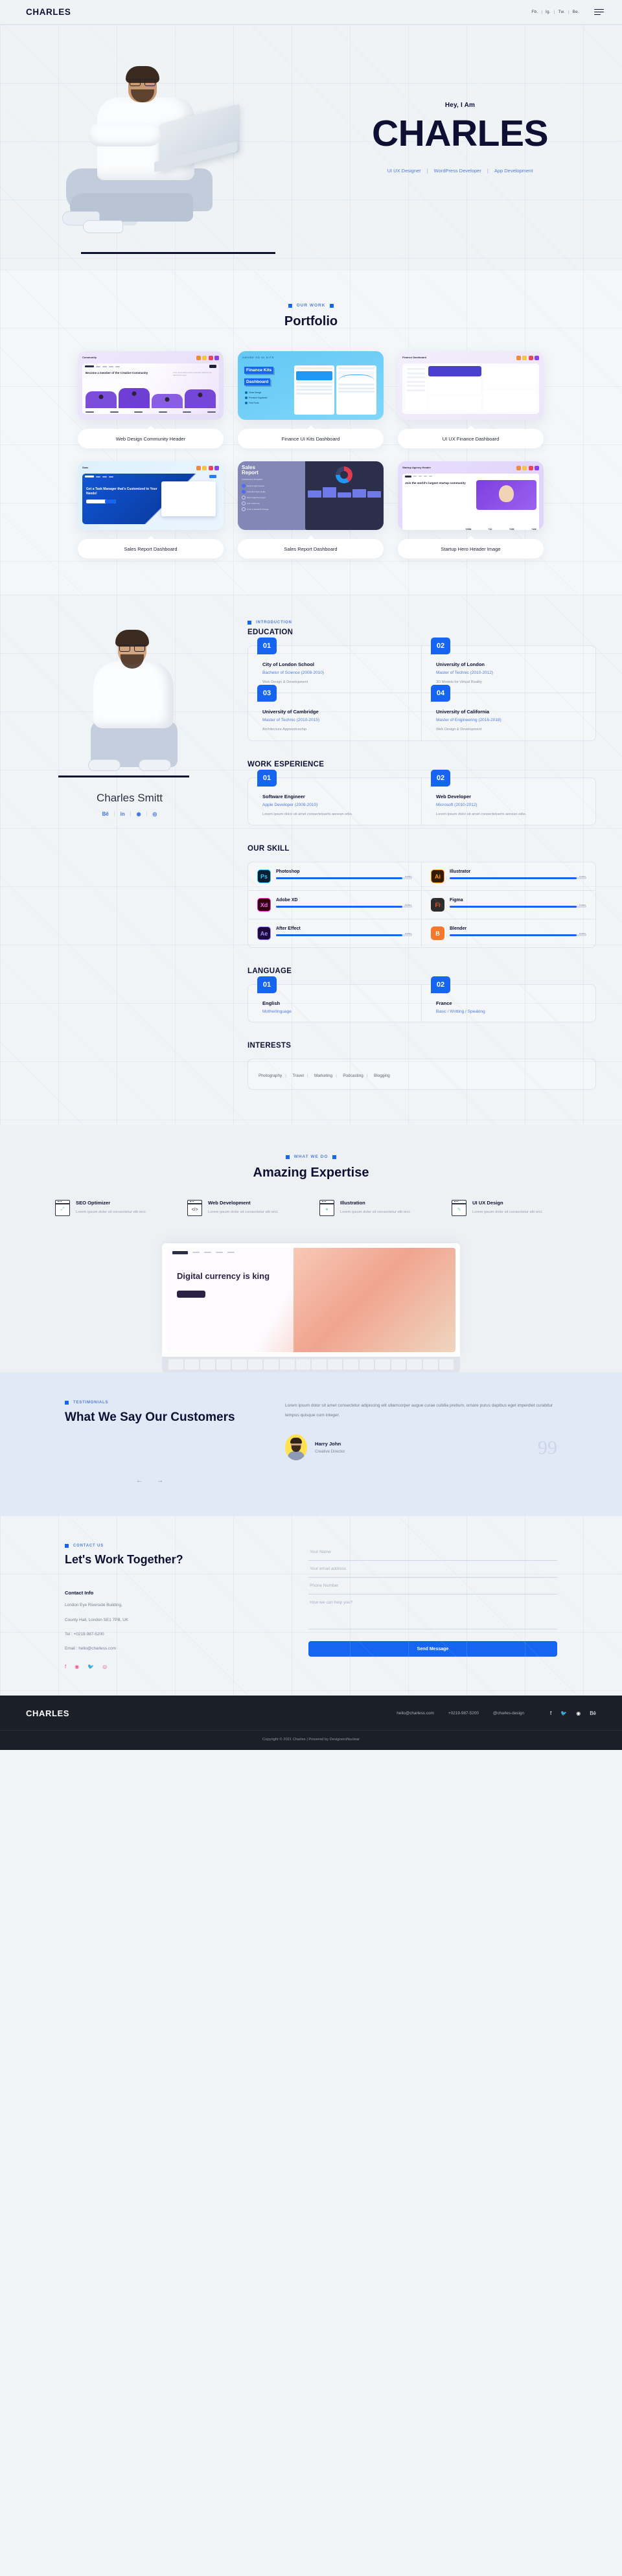 The height and width of the screenshot is (2576, 622). What do you see at coordinates (468, 529) in the screenshot?
I see `stat: +2094` at bounding box center [468, 529].